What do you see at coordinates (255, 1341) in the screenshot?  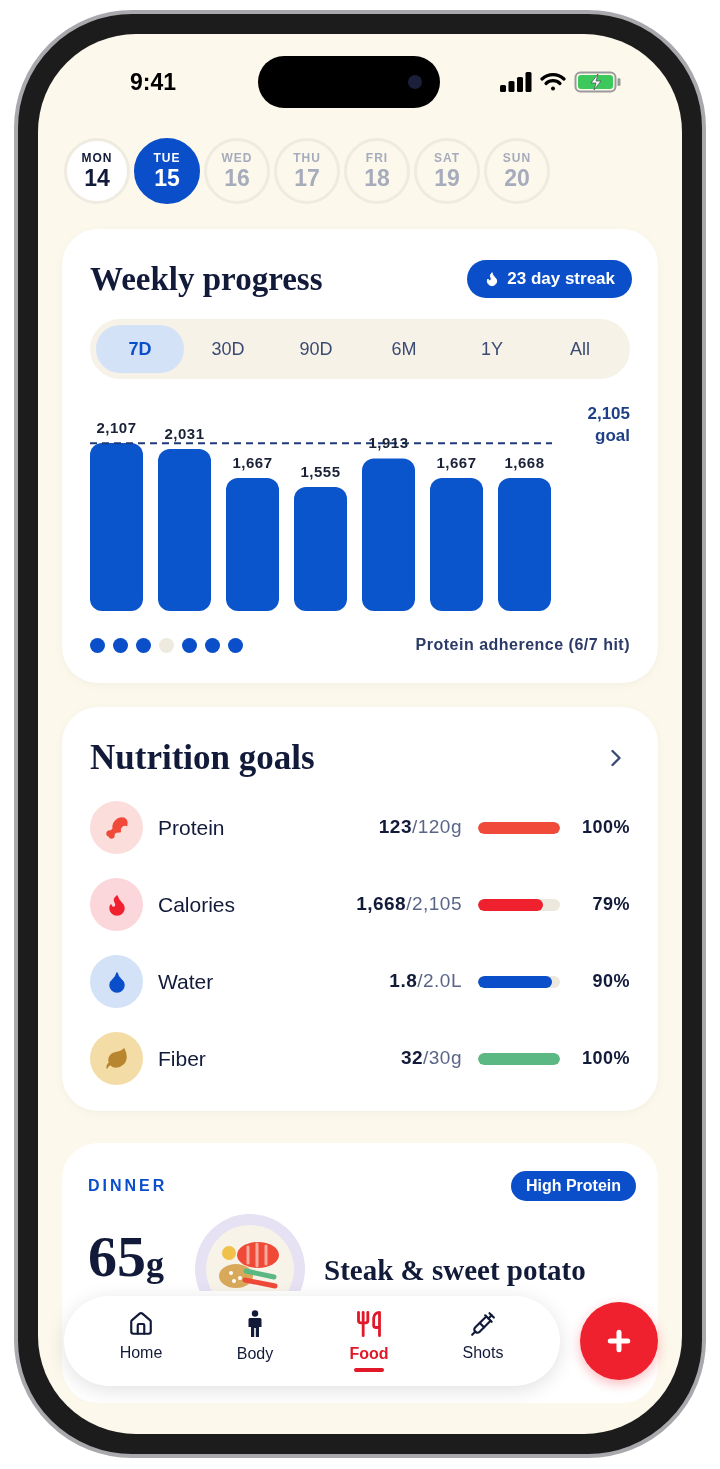 I see `nav-tab: Body` at bounding box center [255, 1341].